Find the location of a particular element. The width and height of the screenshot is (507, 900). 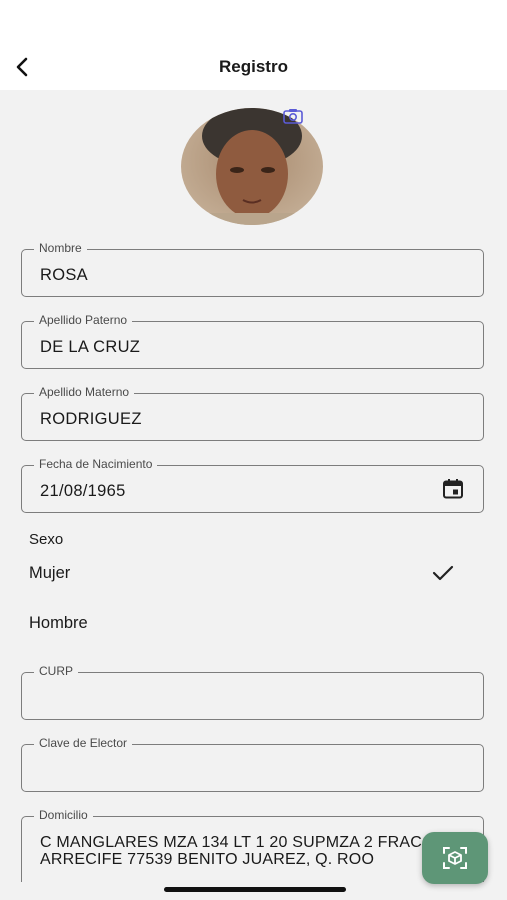

home-indicator is located at coordinates (255, 889).